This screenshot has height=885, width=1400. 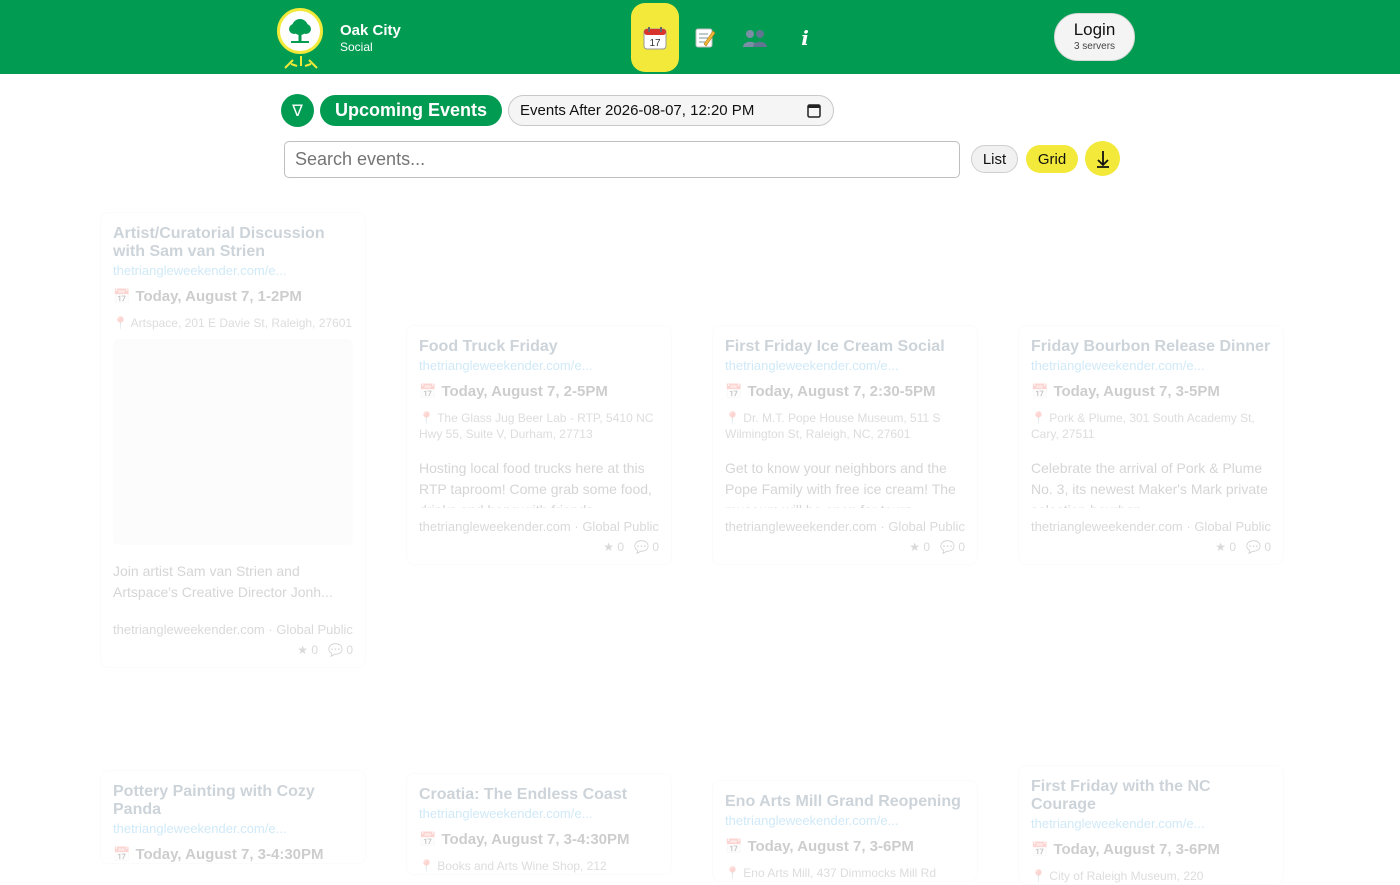 I want to click on top-nav-bar: Oak City Social 17 i Login 3 servers, so click(x=700, y=37).